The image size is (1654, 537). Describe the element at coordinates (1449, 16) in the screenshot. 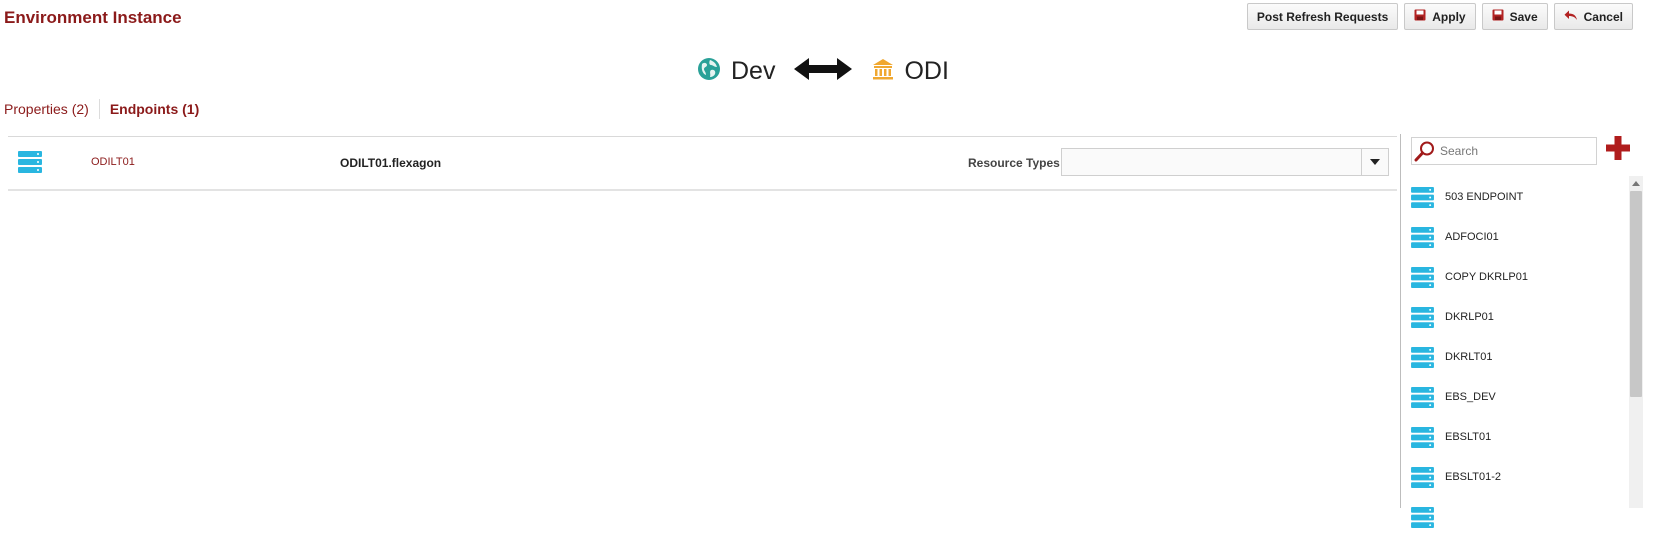

I see `apply-label: Apply` at that location.